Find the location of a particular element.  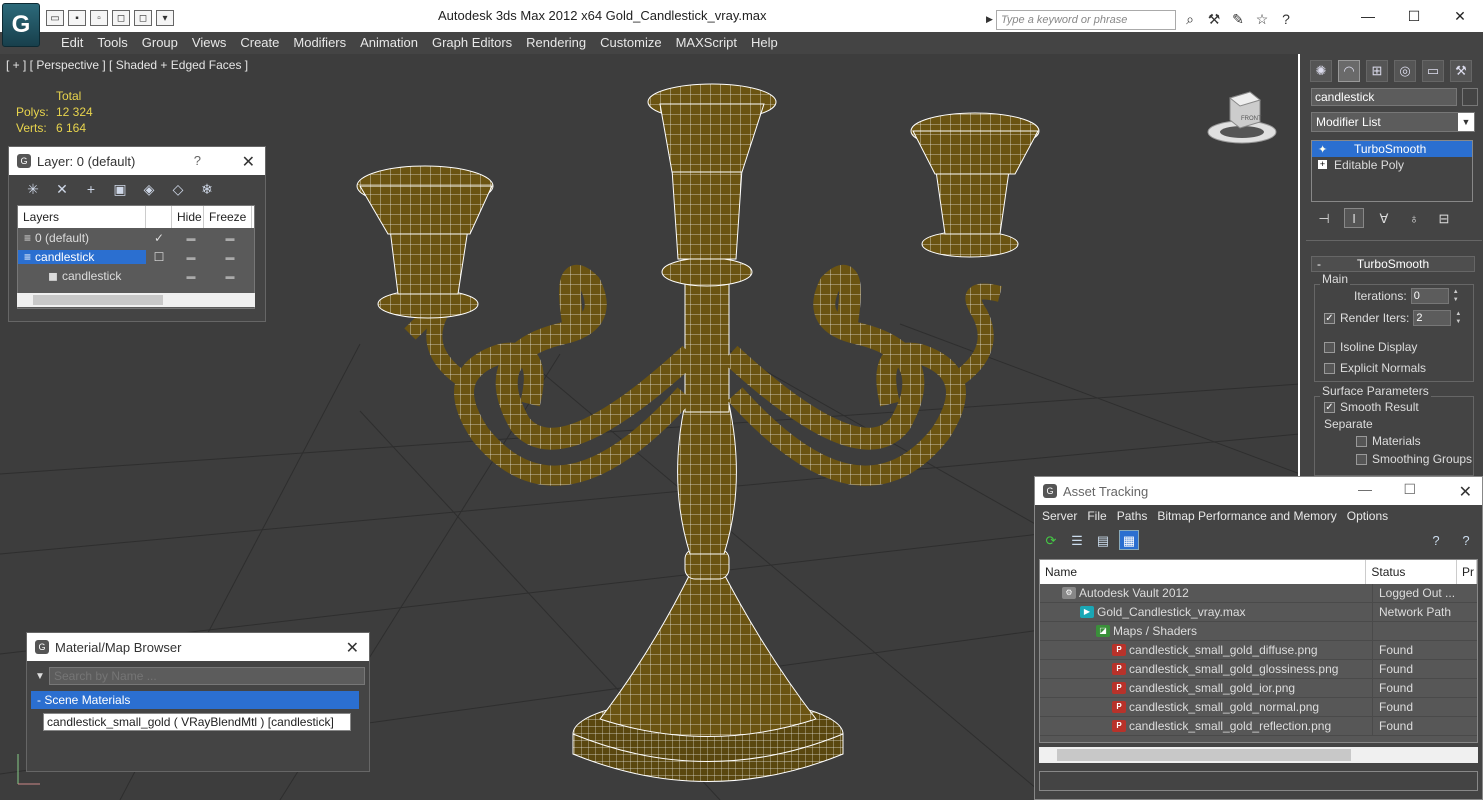

undo-icon: ◻ is located at coordinates (121, 18).